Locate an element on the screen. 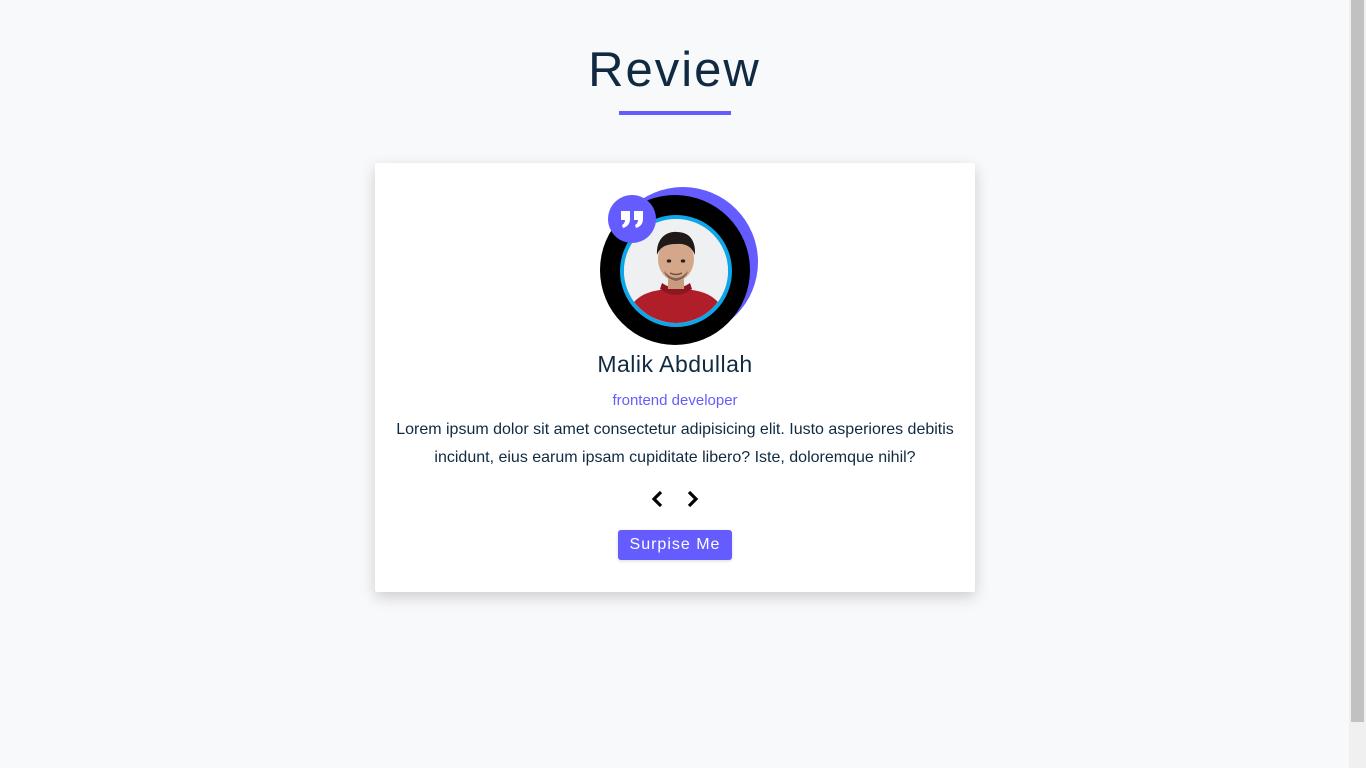 The height and width of the screenshot is (768, 1366). quote-glyph is located at coordinates (632, 219).